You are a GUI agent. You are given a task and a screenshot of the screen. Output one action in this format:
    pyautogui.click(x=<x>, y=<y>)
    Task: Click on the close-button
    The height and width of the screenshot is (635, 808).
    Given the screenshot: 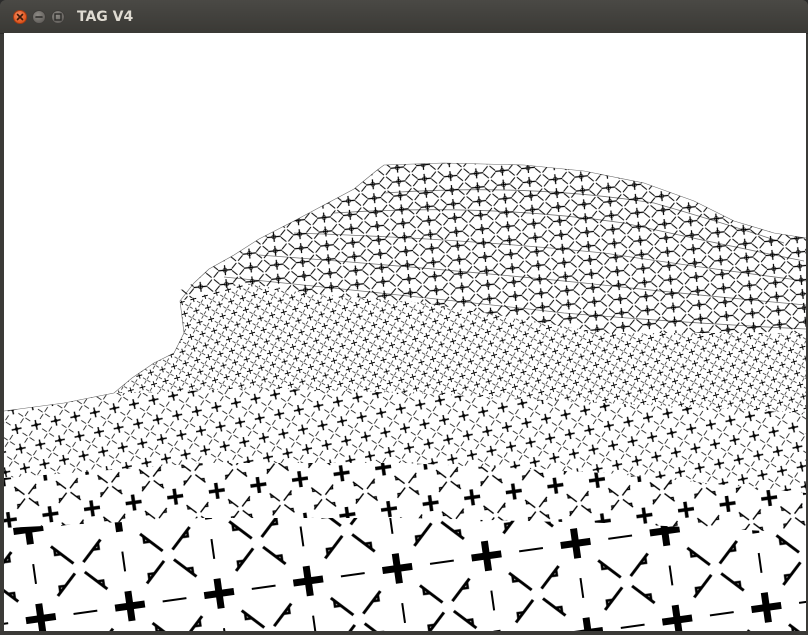 What is the action you would take?
    pyautogui.click(x=20, y=17)
    